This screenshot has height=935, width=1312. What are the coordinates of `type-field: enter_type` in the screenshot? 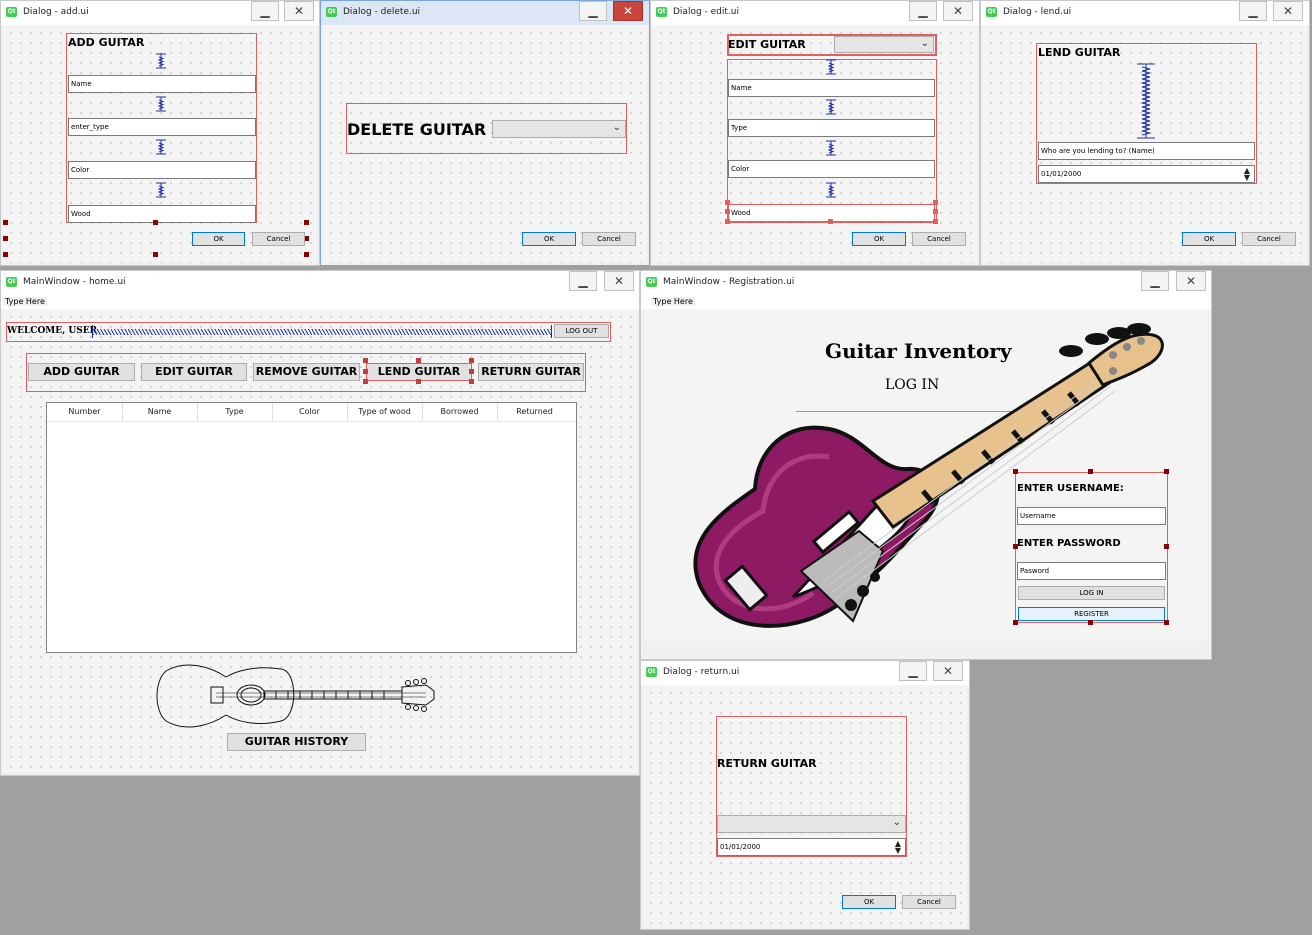 It's located at (162, 127).